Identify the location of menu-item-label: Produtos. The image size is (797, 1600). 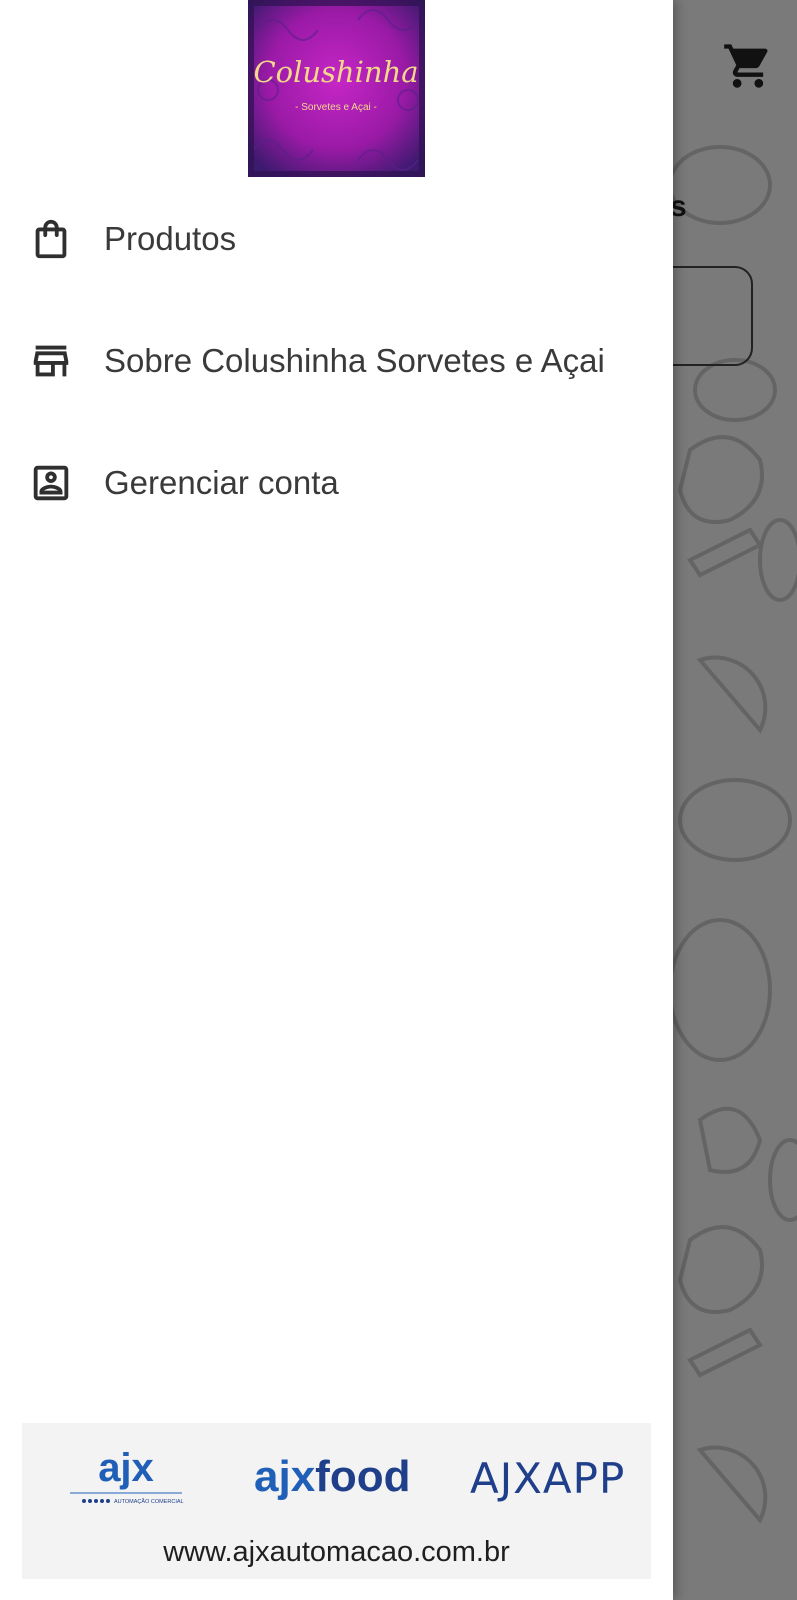
(170, 238).